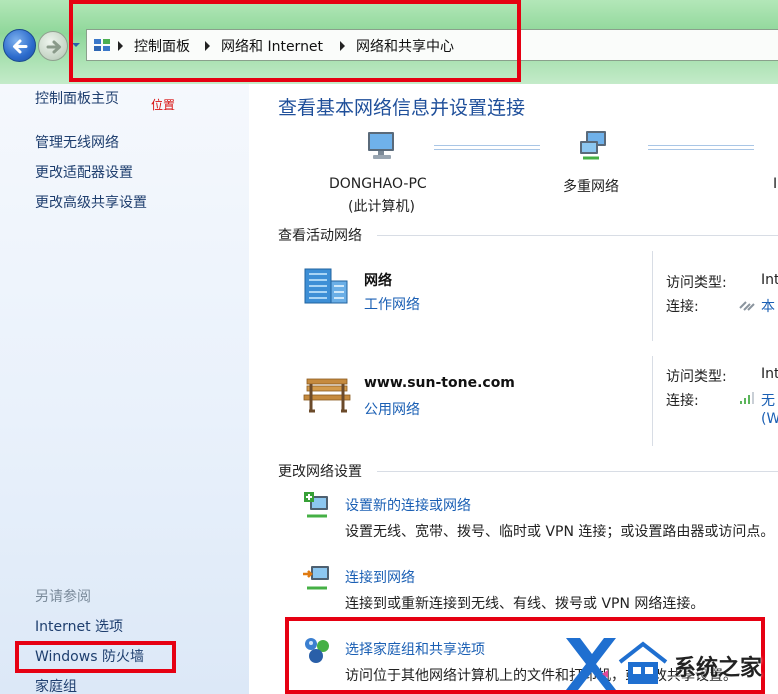  Describe the element at coordinates (84, 172) in the screenshot. I see `sidebar-item-adapter-settings: 更改适配器设置` at that location.